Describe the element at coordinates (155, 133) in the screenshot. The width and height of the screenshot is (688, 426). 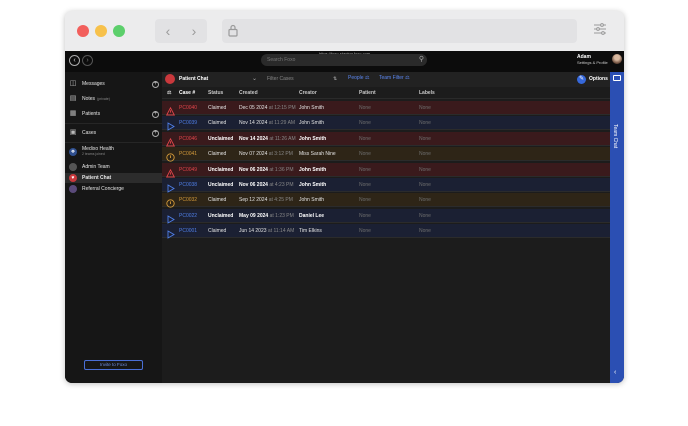
I see `add-case-button: +` at that location.